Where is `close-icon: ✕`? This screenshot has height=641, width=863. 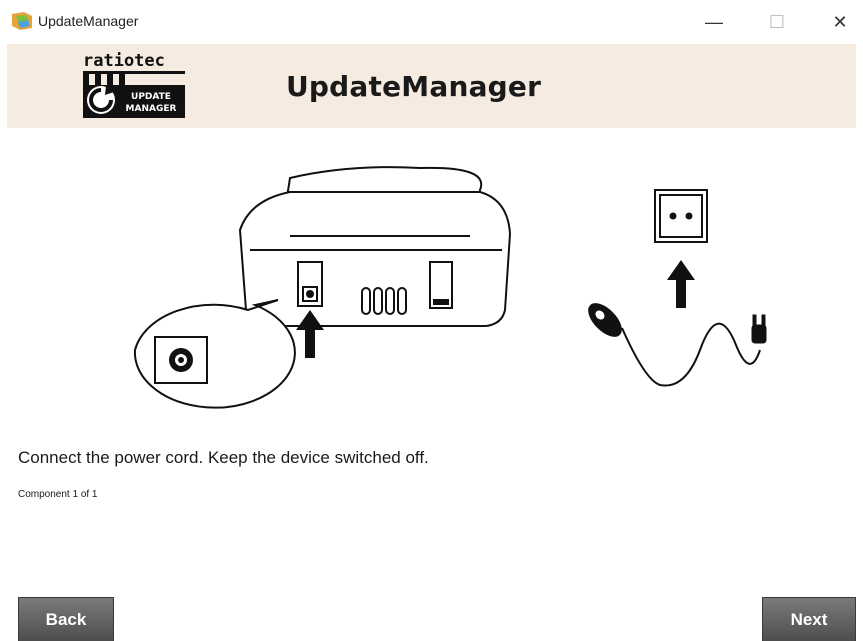
close-icon: ✕ is located at coordinates (840, 21).